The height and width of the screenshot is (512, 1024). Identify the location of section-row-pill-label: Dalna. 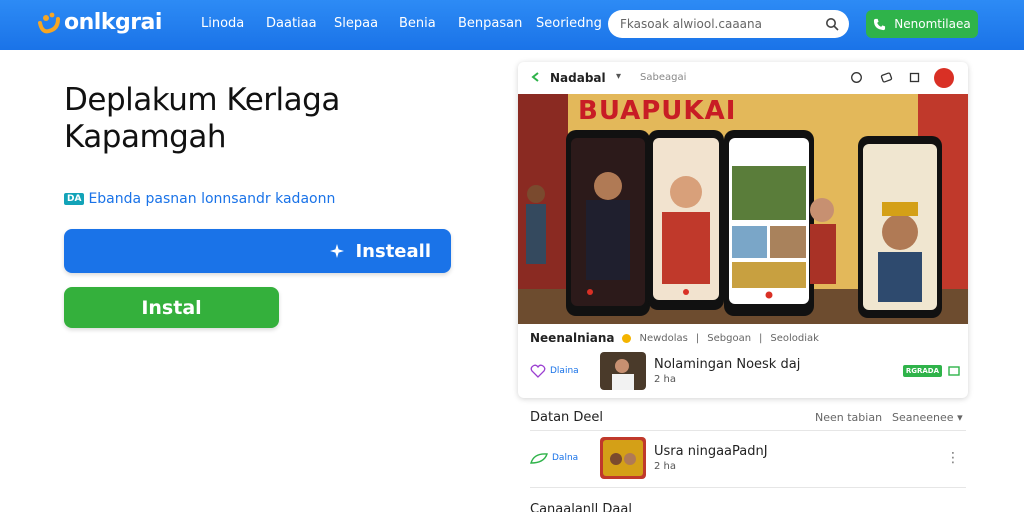
(565, 458).